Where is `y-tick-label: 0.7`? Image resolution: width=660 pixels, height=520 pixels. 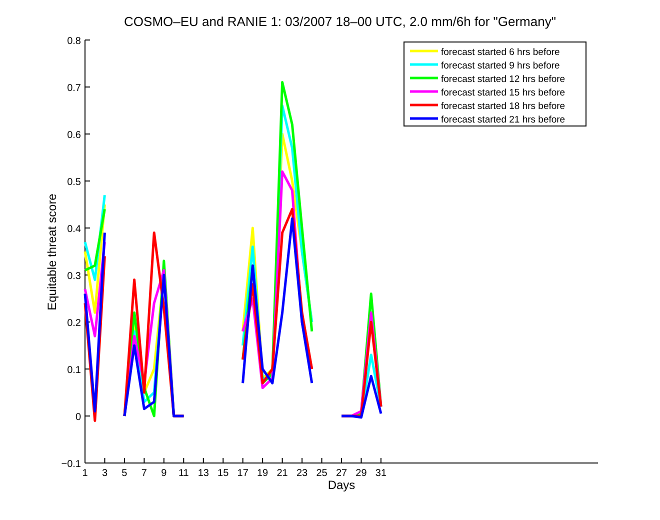
y-tick-label: 0.7 is located at coordinates (74, 88).